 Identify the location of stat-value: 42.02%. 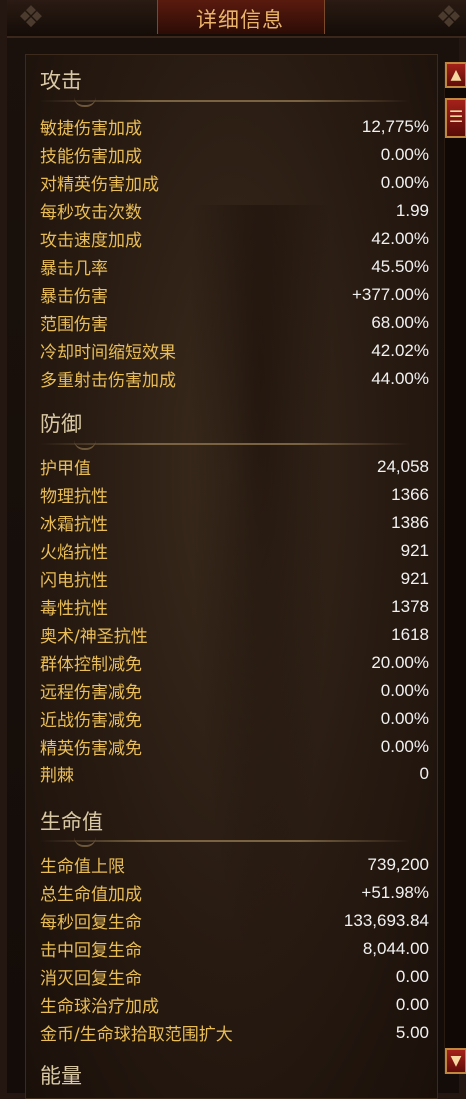
(400, 350).